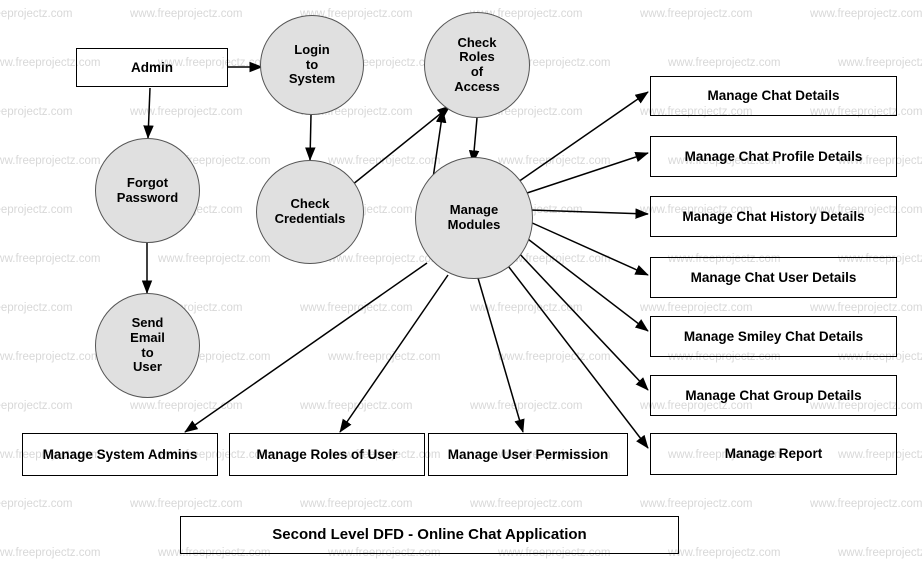 The height and width of the screenshot is (587, 922). I want to click on data-store-manage-roles-of-user-label: Manage Roles of User, so click(327, 454).